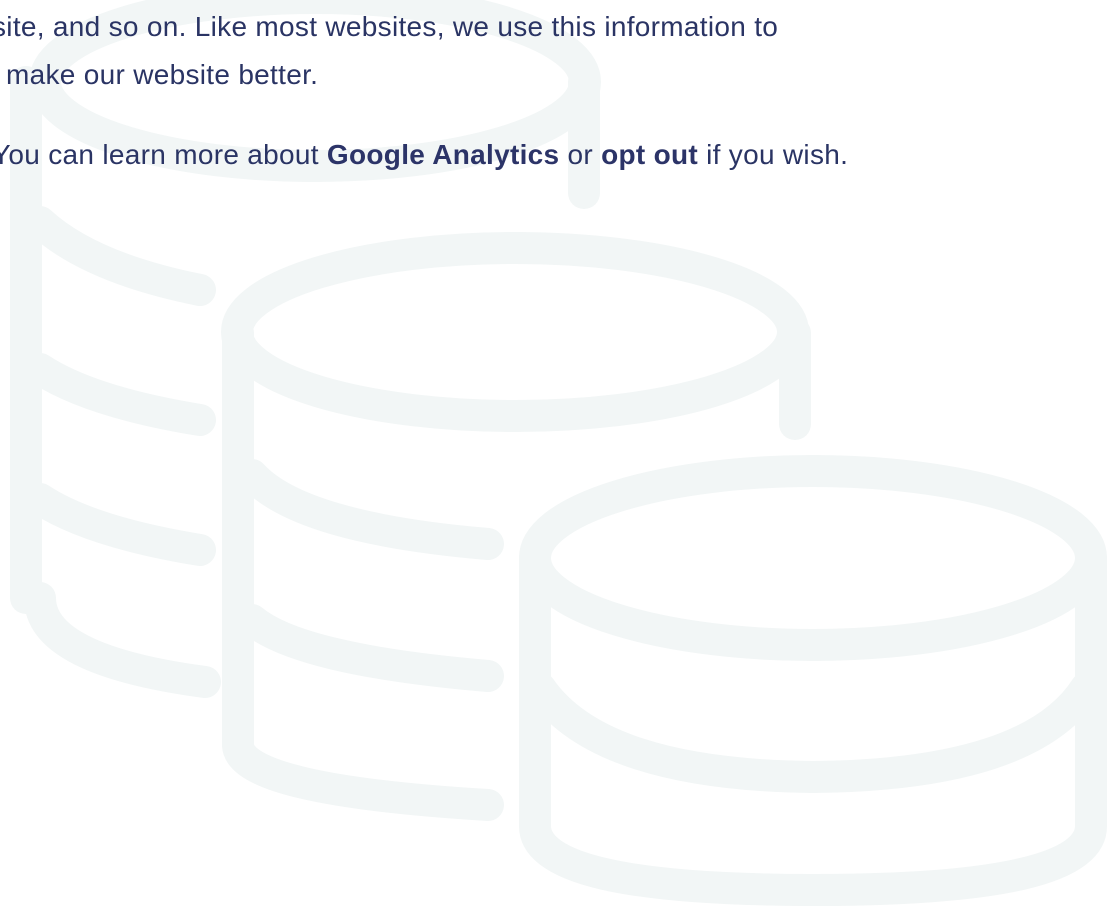  What do you see at coordinates (773, 154) in the screenshot?
I see `learn-more-tail: if you wish.` at bounding box center [773, 154].